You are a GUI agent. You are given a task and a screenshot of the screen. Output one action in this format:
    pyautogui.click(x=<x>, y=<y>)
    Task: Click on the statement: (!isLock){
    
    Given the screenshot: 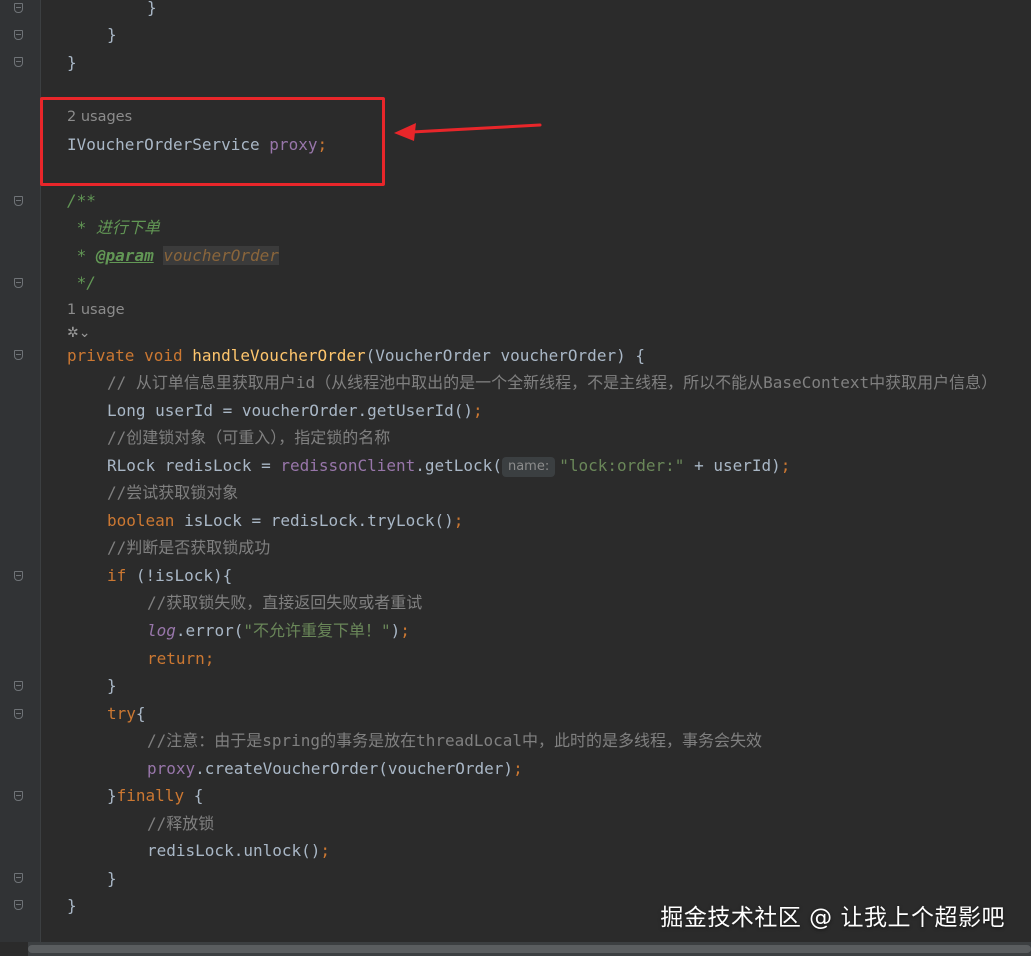 What is the action you would take?
    pyautogui.click(x=184, y=575)
    